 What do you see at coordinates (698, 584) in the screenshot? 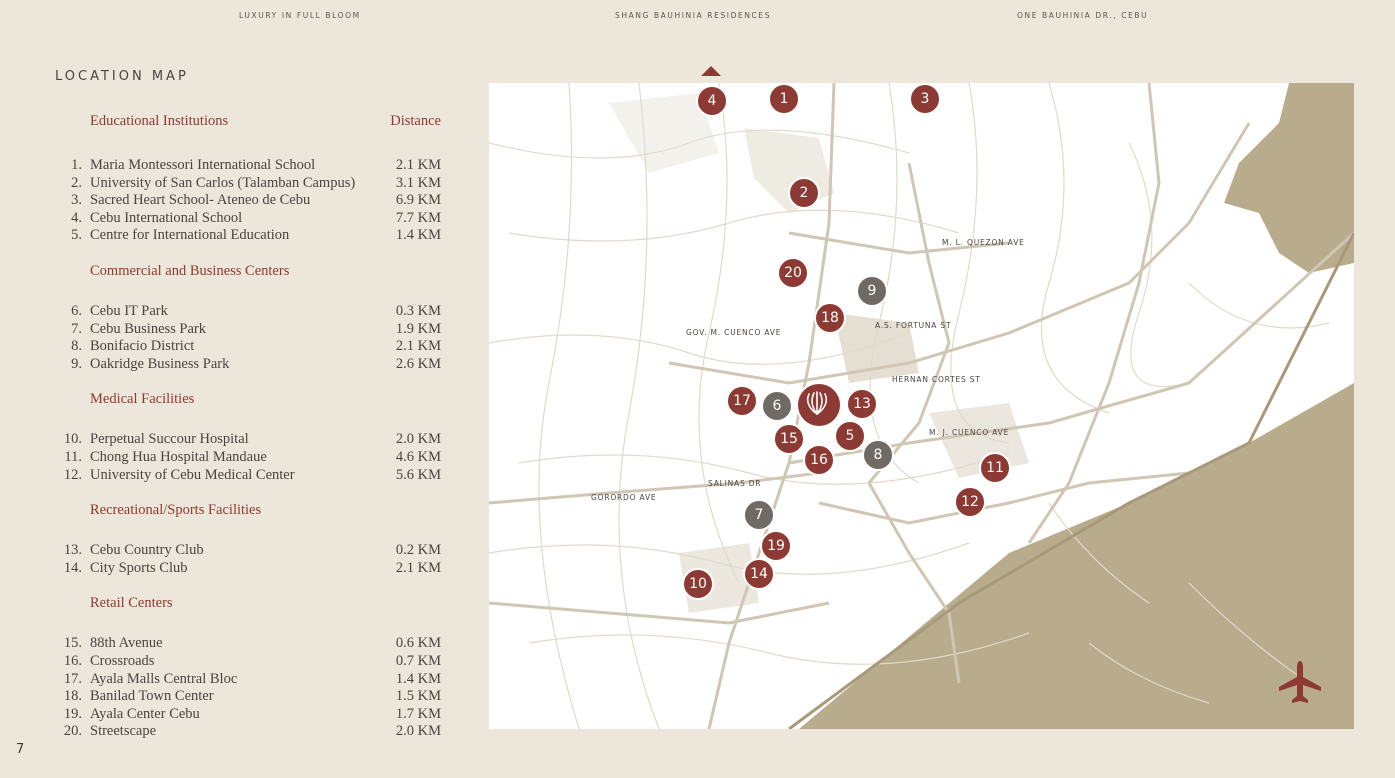
I see `map-marker-10: 10` at bounding box center [698, 584].